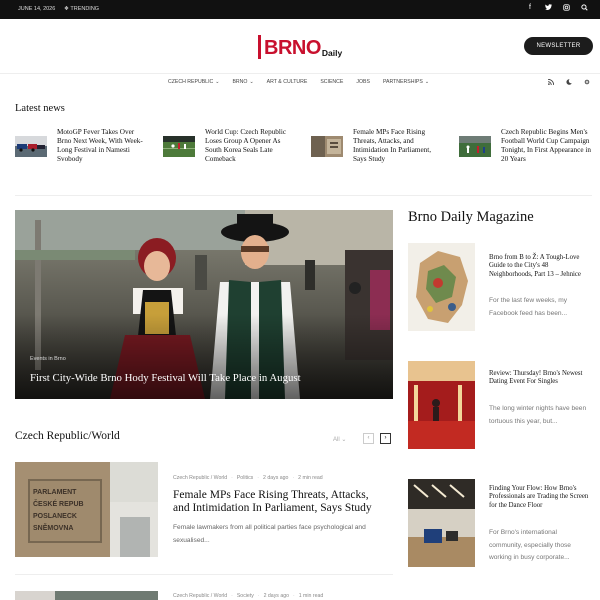 The width and height of the screenshot is (600, 600). I want to click on instagram-icon, so click(566, 8).